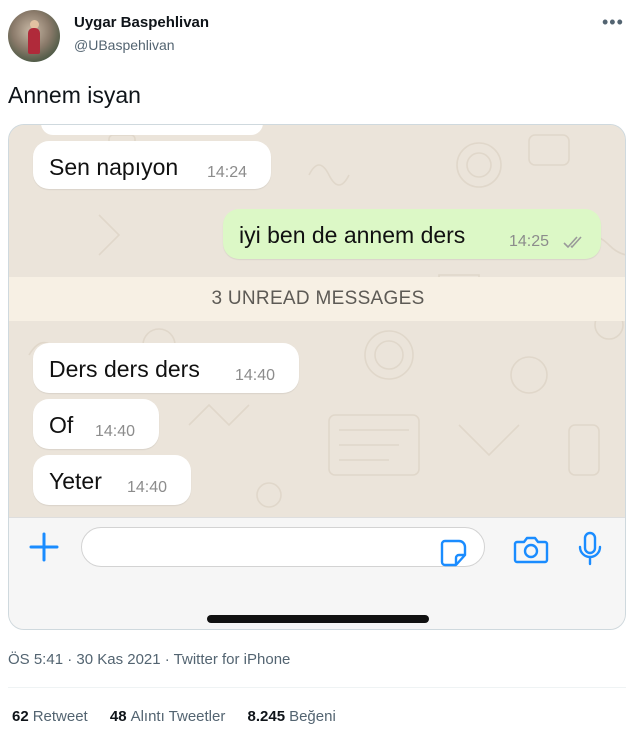 This screenshot has width=635, height=738. Describe the element at coordinates (34, 41) in the screenshot. I see `avatar-figure` at that location.